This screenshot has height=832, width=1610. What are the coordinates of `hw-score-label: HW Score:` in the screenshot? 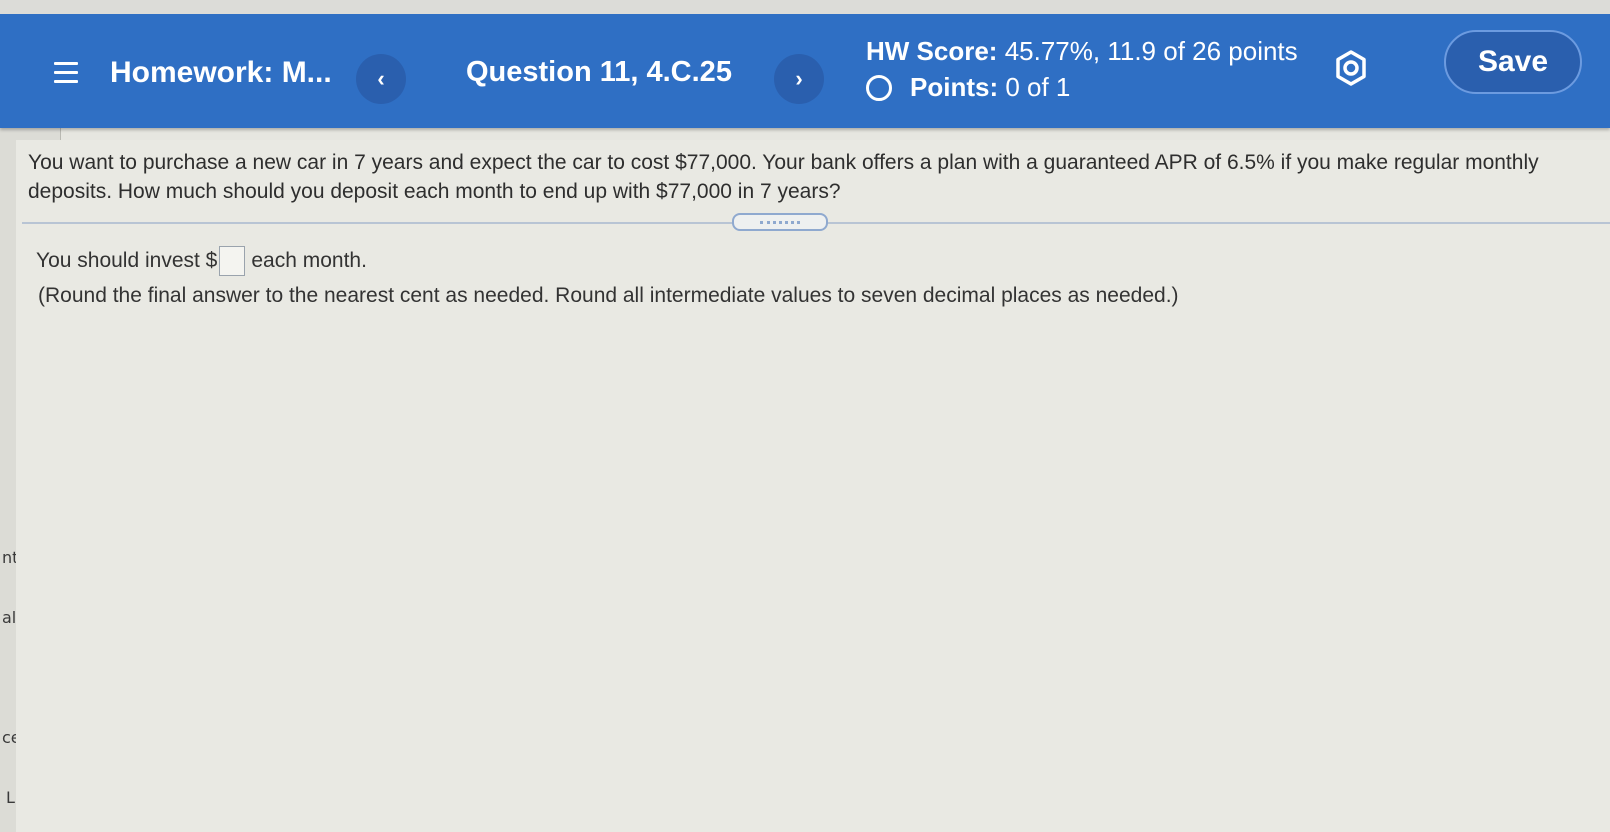 It's located at (932, 51).